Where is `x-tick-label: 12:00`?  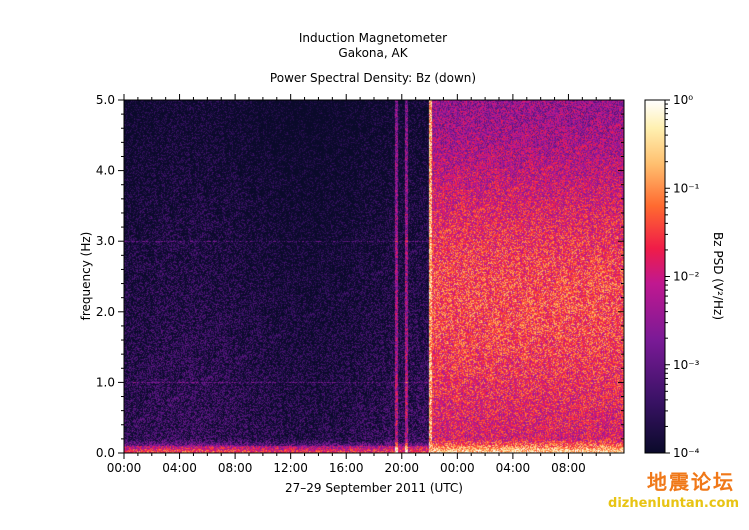 x-tick-label: 12:00 is located at coordinates (290, 468).